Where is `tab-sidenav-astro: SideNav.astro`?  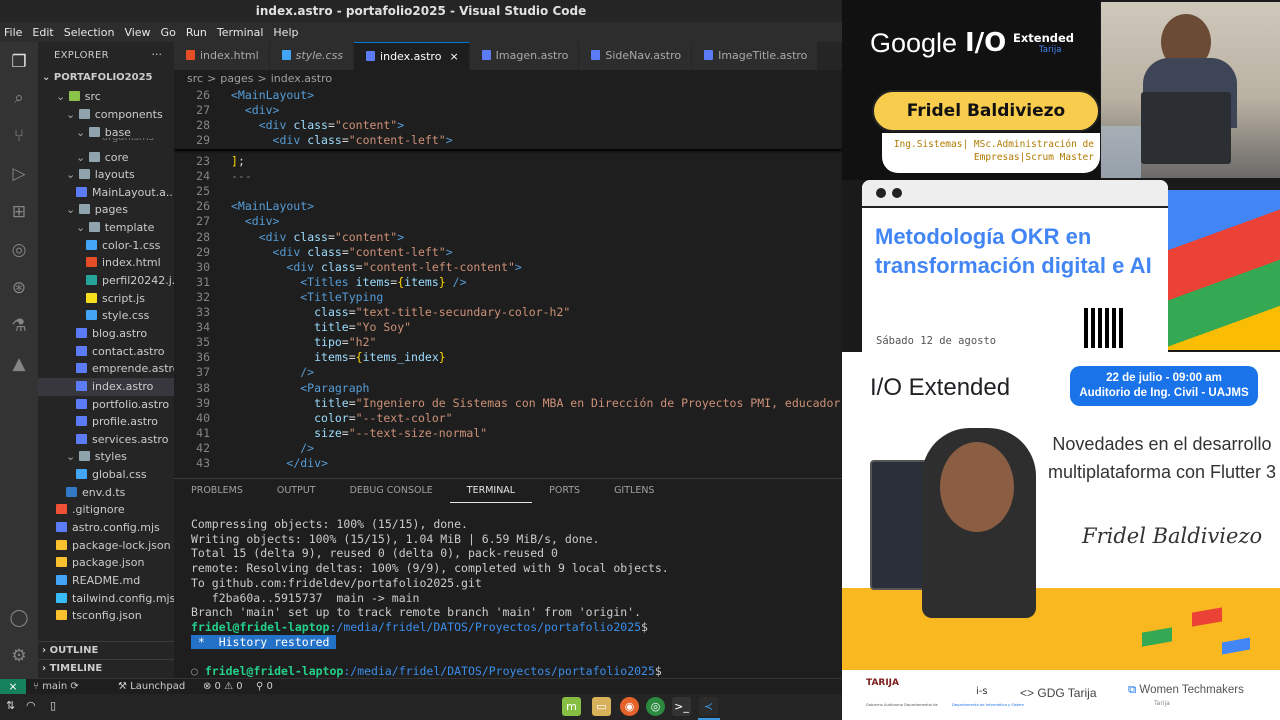 tab-sidenav-astro: SideNav.astro is located at coordinates (636, 56).